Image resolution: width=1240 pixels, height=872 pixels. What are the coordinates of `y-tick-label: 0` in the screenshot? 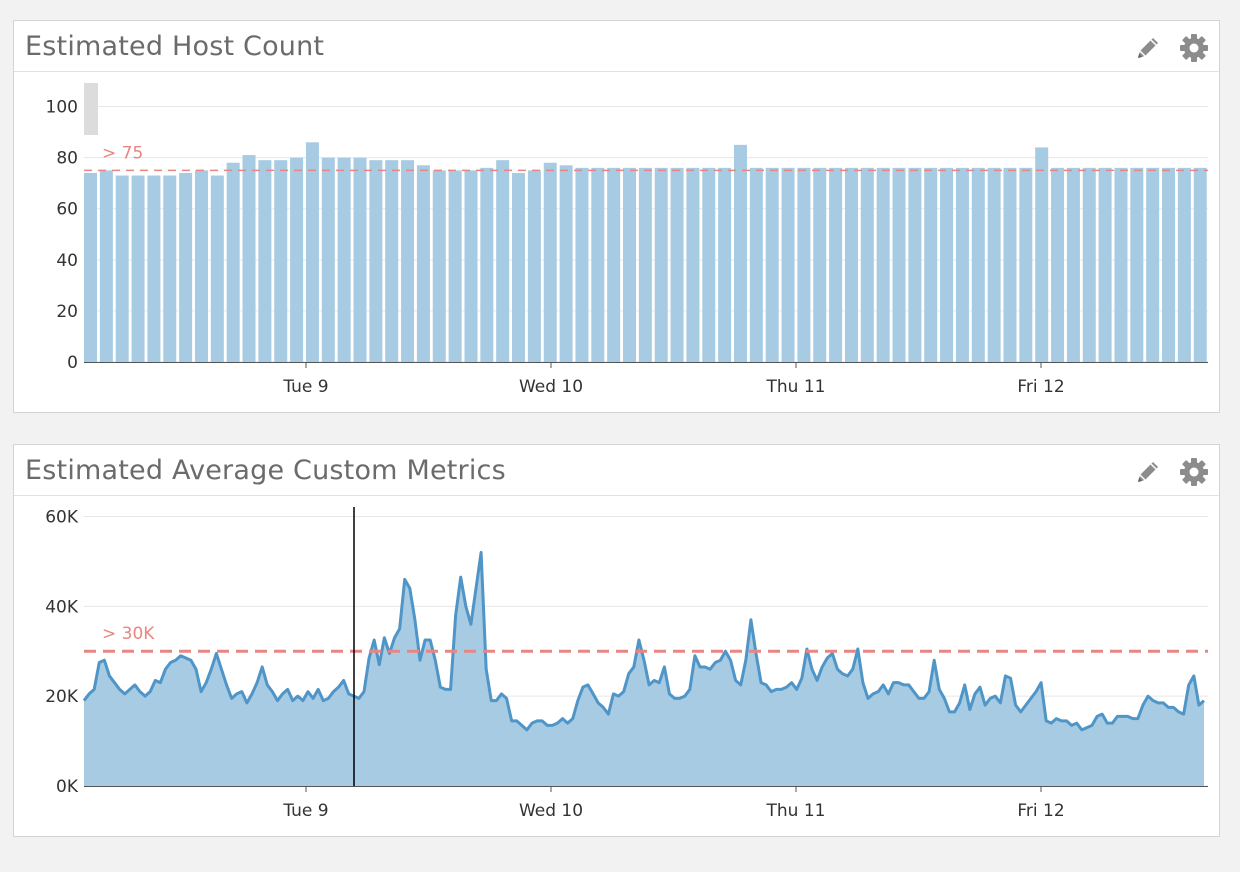 It's located at (72, 363).